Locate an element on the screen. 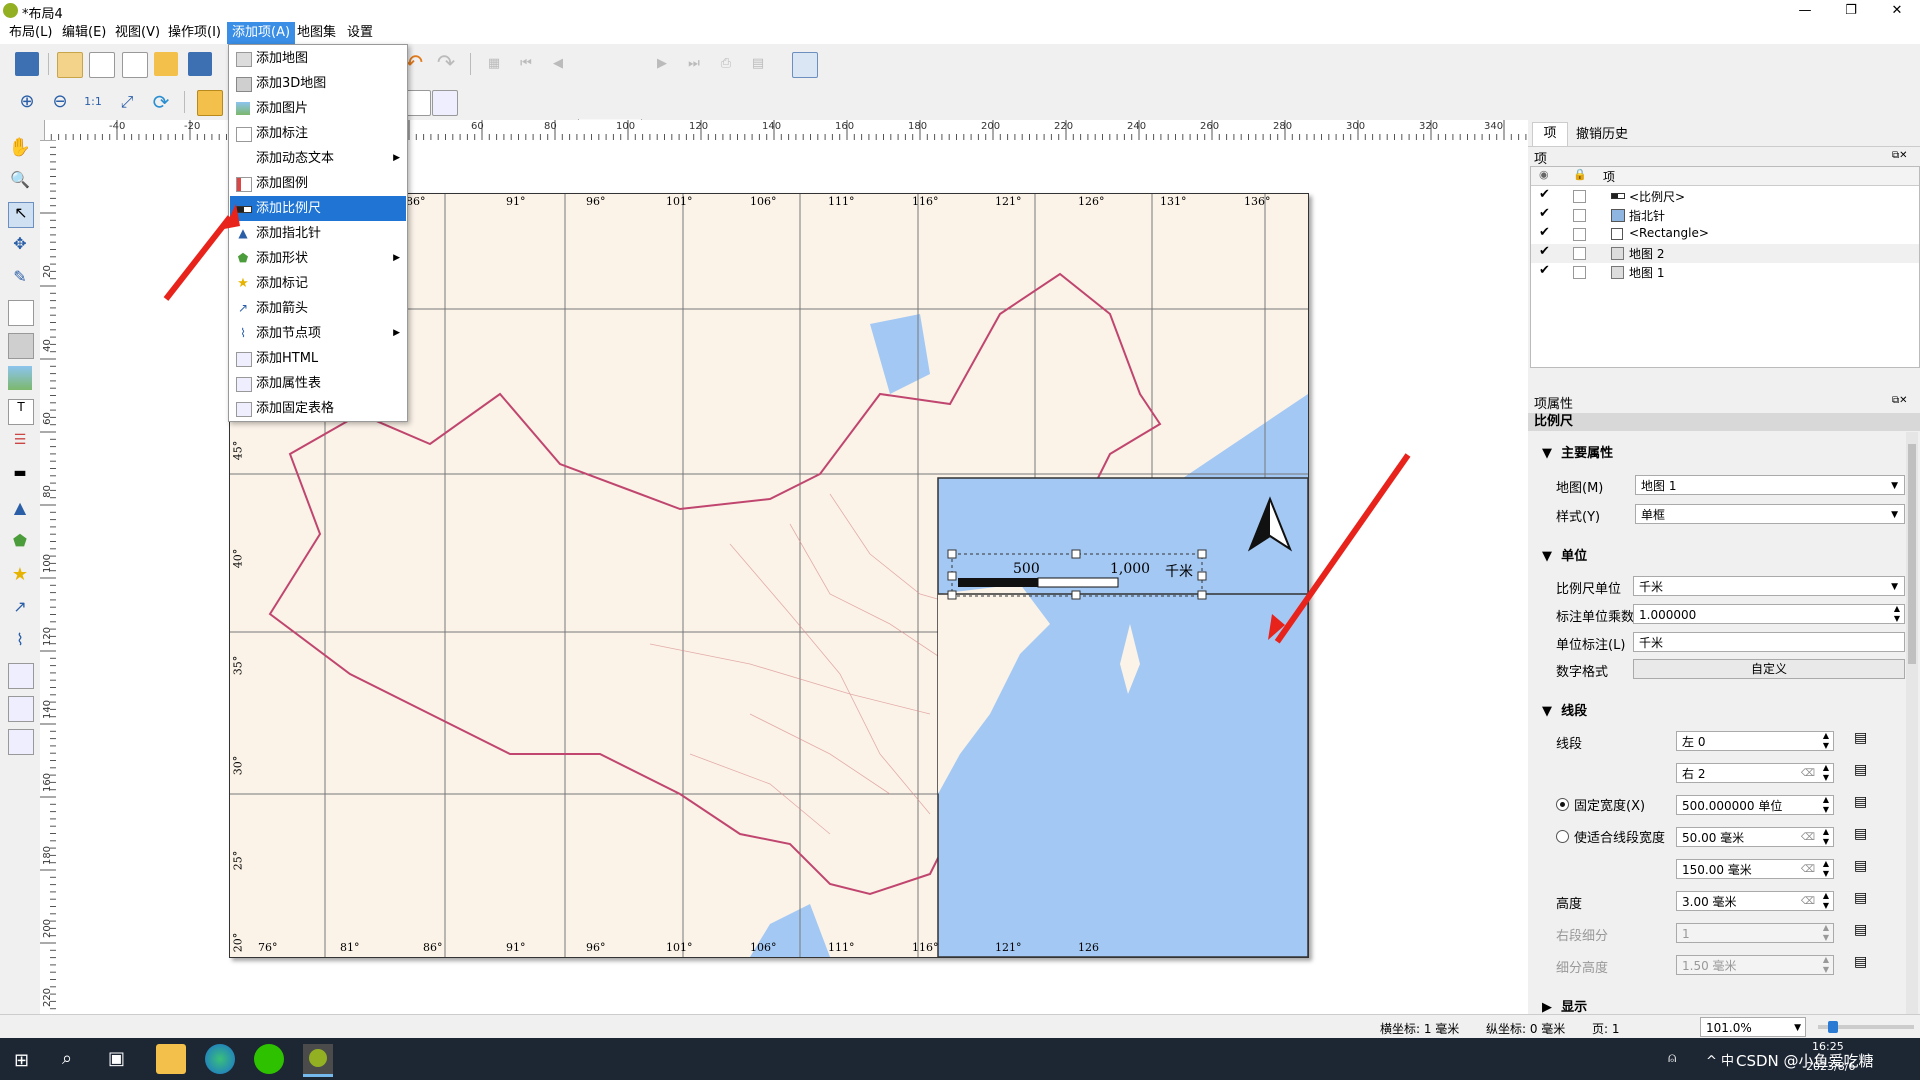 The image size is (1920, 1080). redo-icon: ↷ is located at coordinates (446, 64).